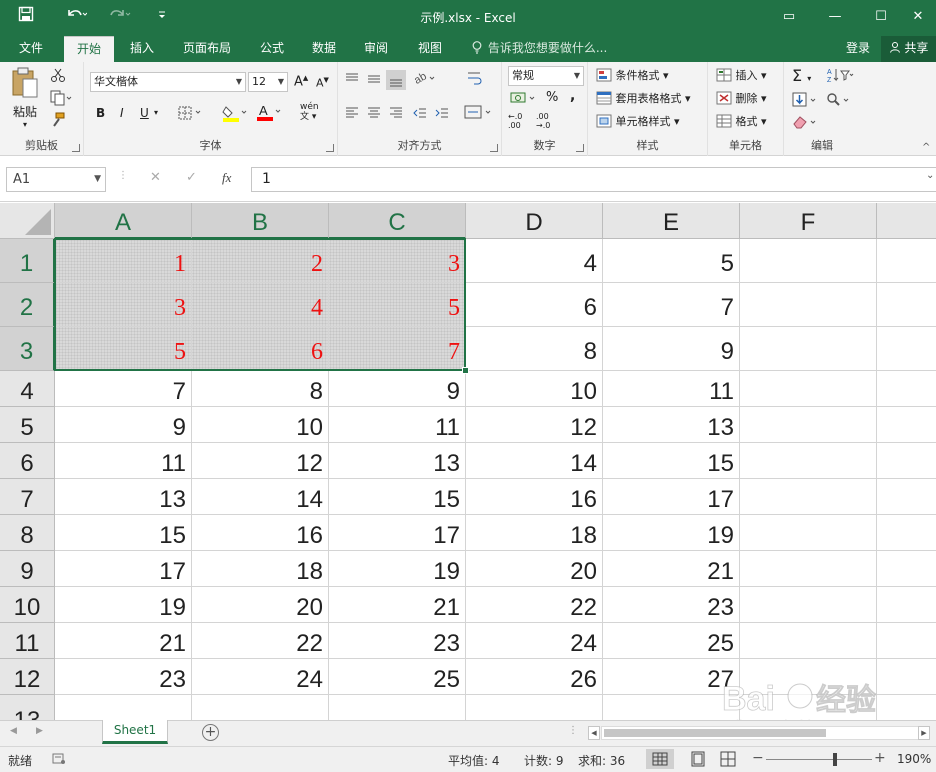  I want to click on scroll-right-button: ▶, so click(924, 733).